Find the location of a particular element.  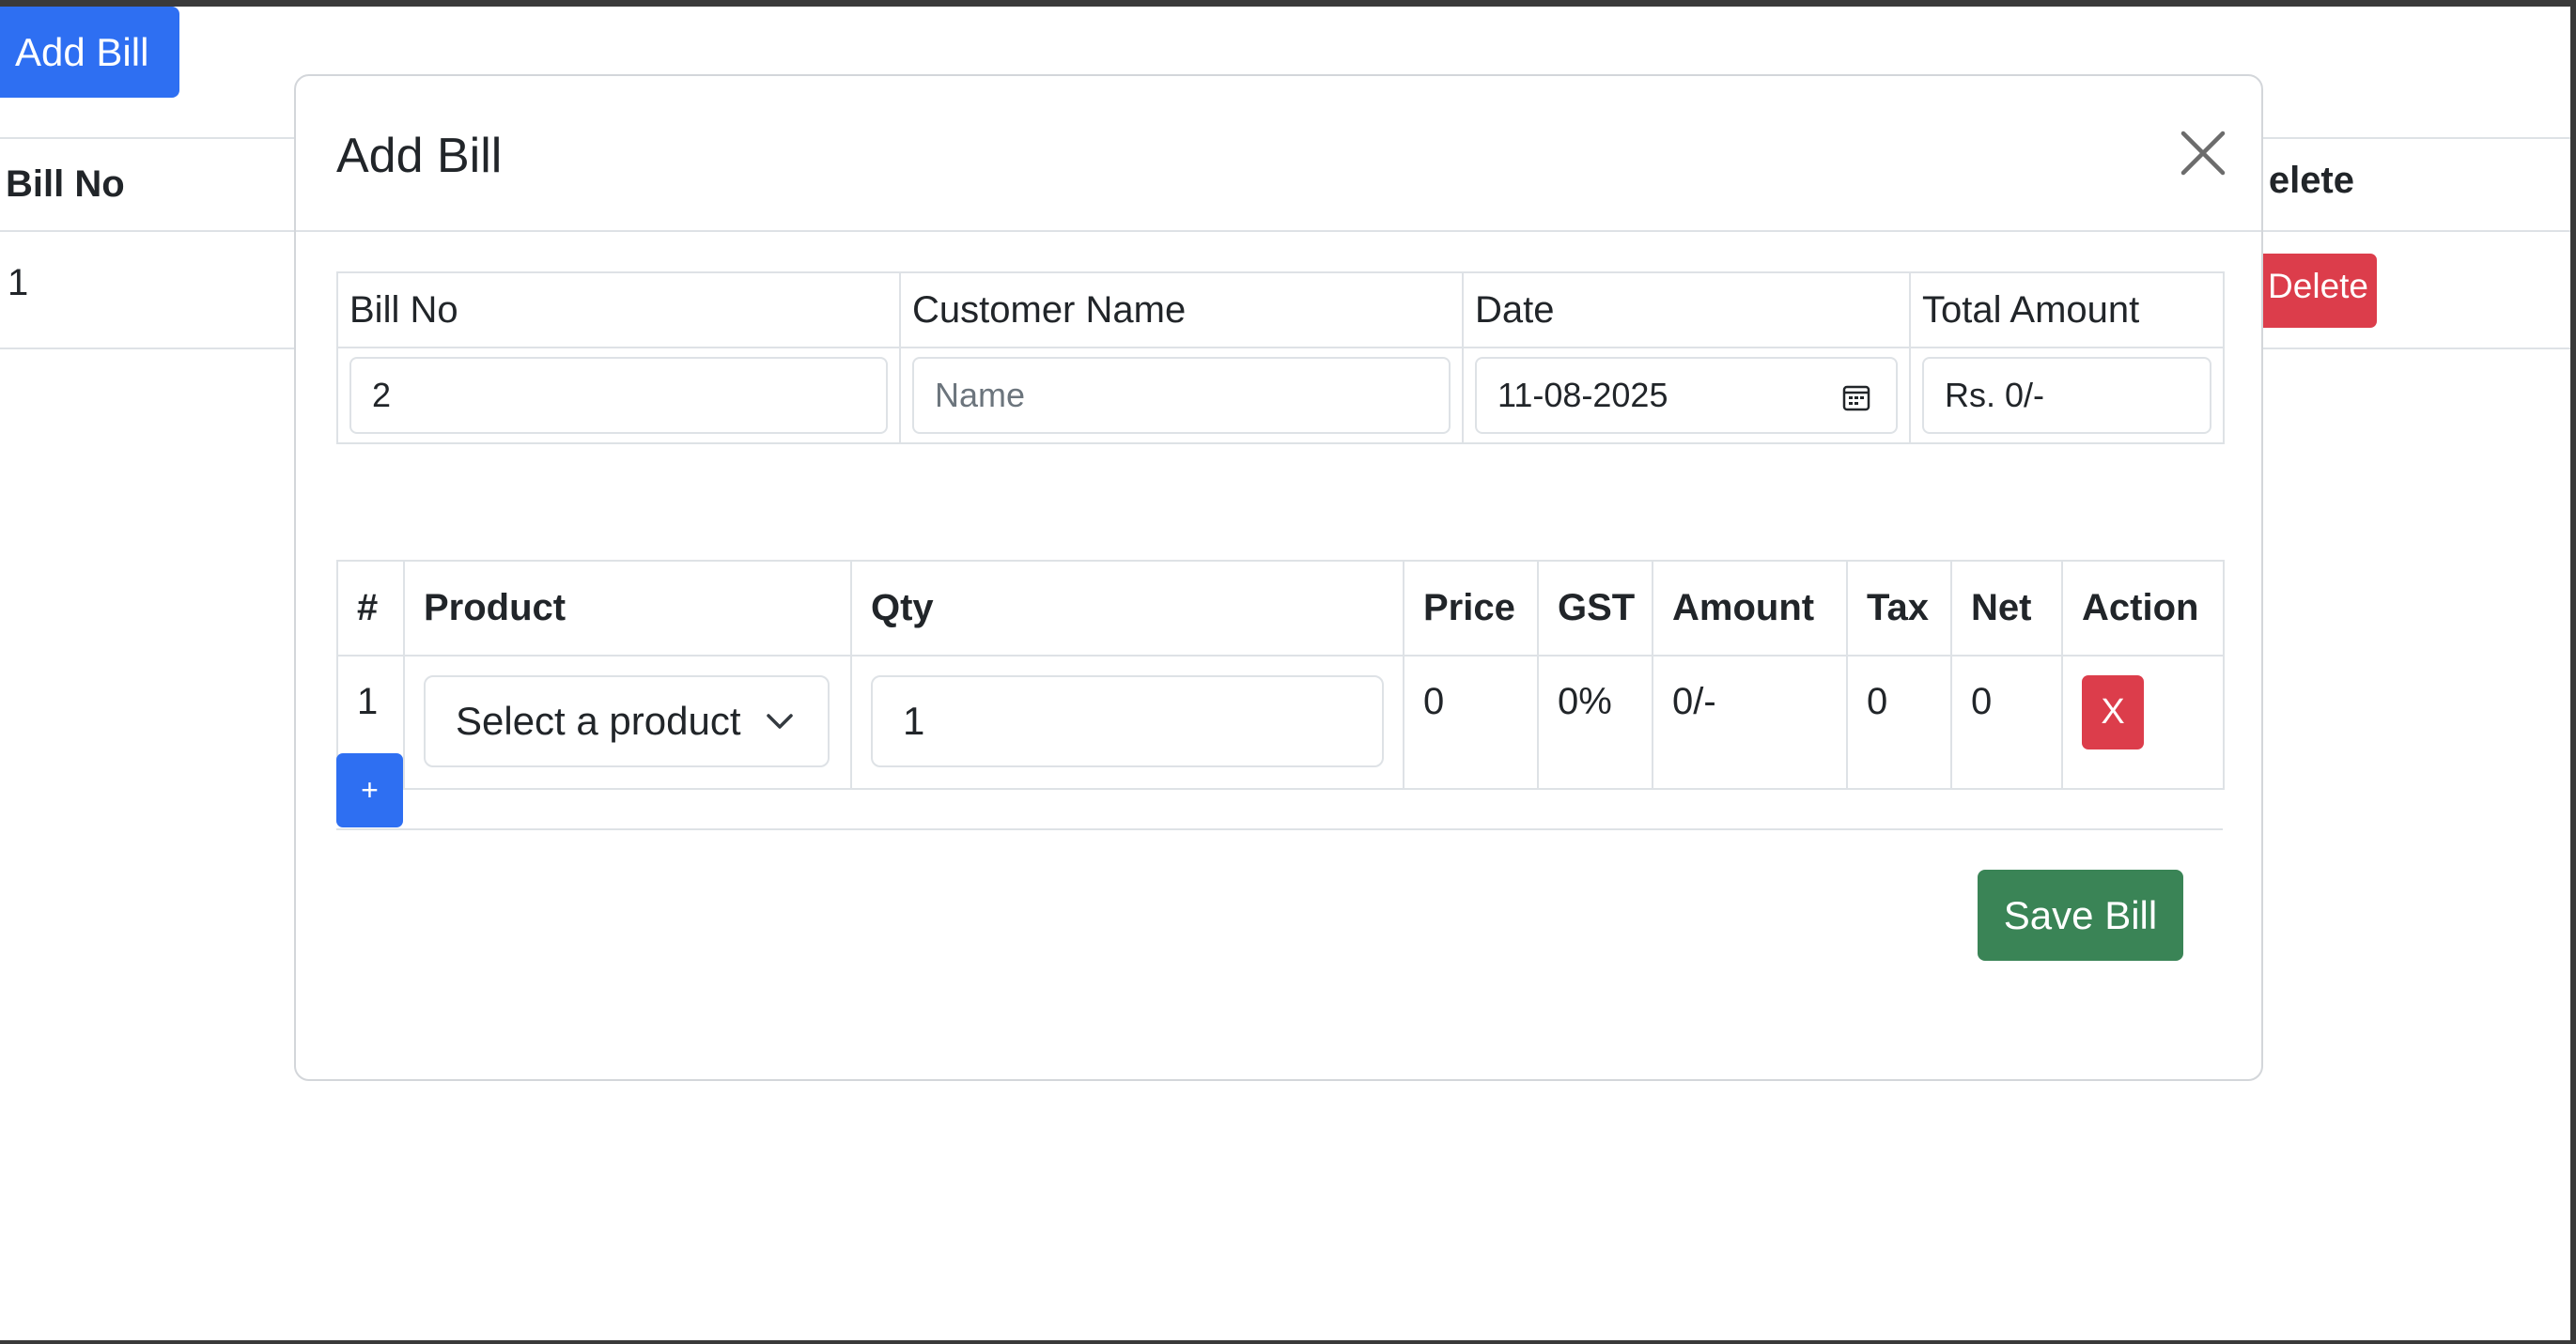

total-amount-cell: Rs. 0/- is located at coordinates (2067, 395).